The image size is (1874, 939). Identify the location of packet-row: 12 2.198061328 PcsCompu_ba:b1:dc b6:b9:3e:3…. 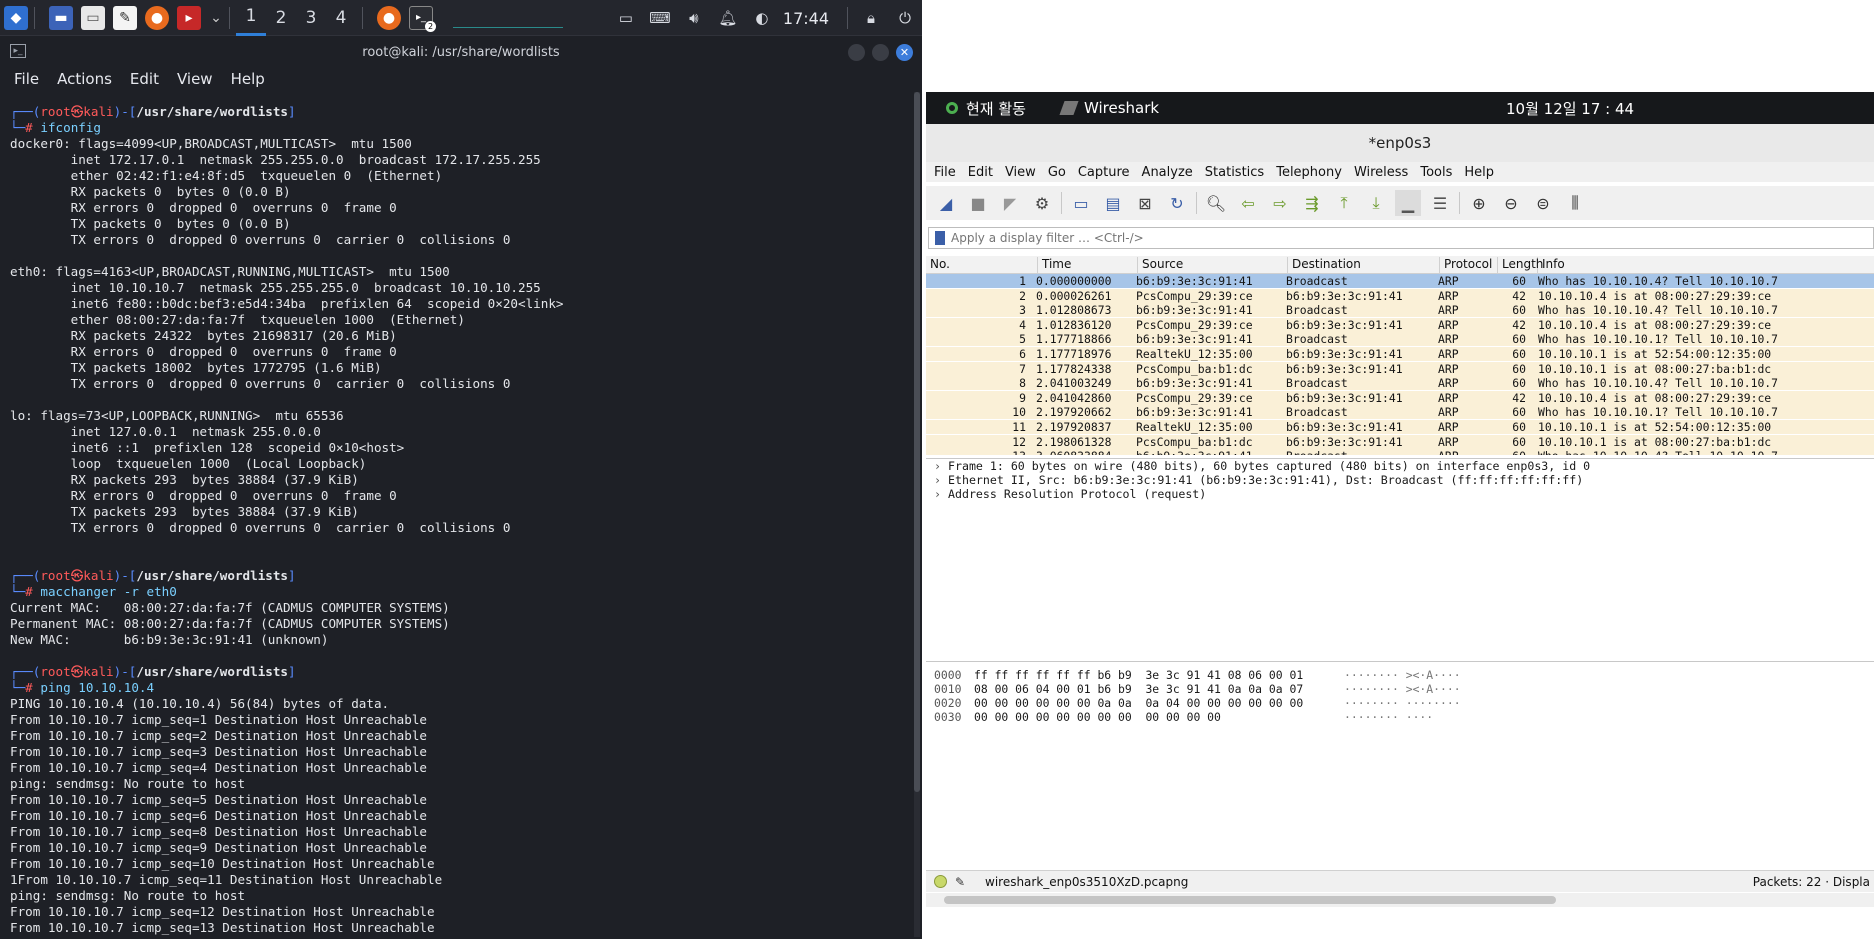
(1400, 441).